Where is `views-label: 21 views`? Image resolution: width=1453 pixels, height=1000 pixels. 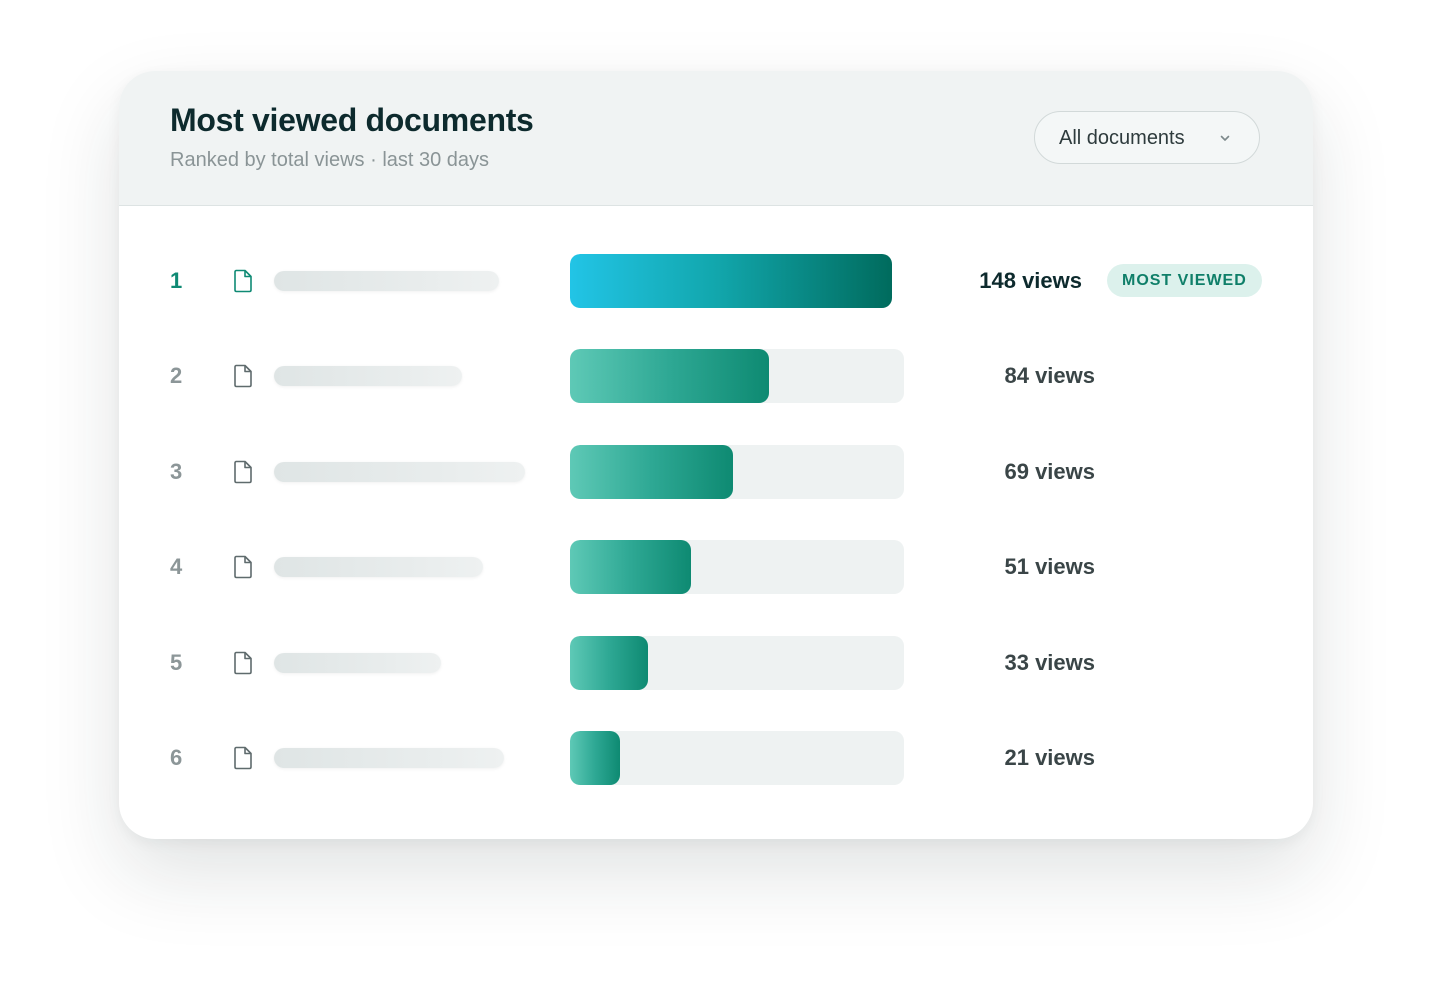
views-label: 21 views is located at coordinates (1049, 757).